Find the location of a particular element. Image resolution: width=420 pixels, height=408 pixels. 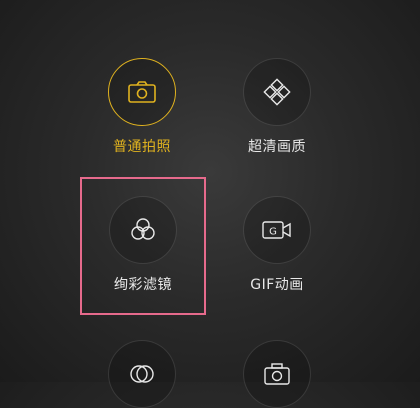

mode-color-filter: 绚彩滤镜 is located at coordinates (143, 245).